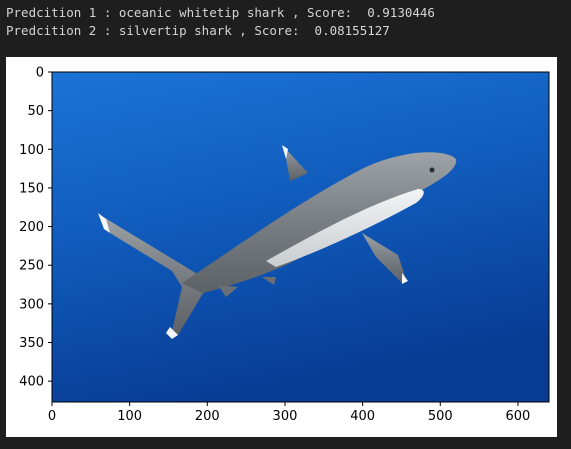 The width and height of the screenshot is (571, 449). I want to click on x-tick-label: 0, so click(52, 416).